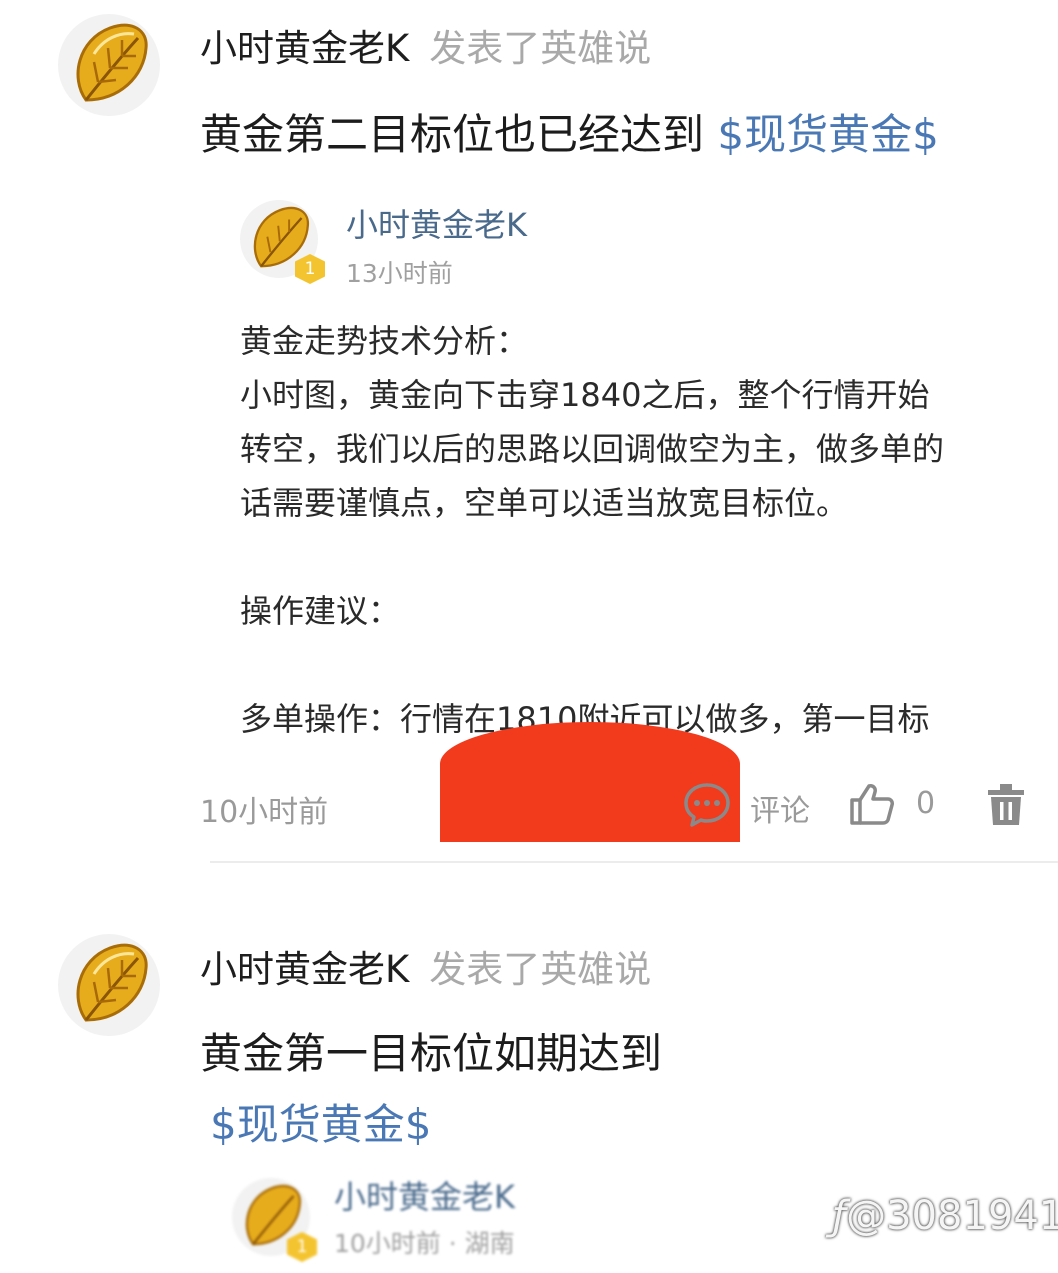  What do you see at coordinates (585, 395) in the screenshot?
I see `quoted-line: 小时图，黄金向下击穿1840之后，整个行情开始` at bounding box center [585, 395].